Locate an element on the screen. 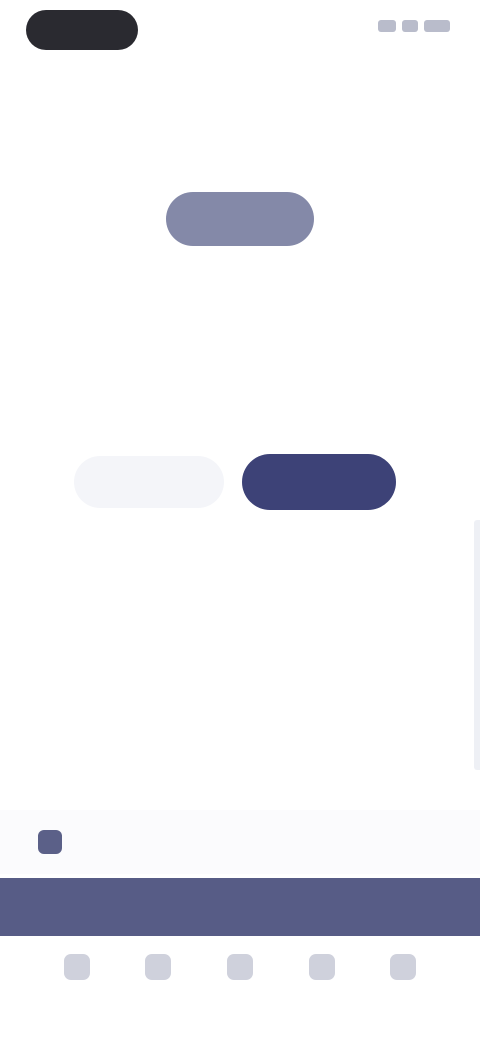 Image resolution: width=480 pixels, height=1040 pixels. hero-button is located at coordinates (240, 219).